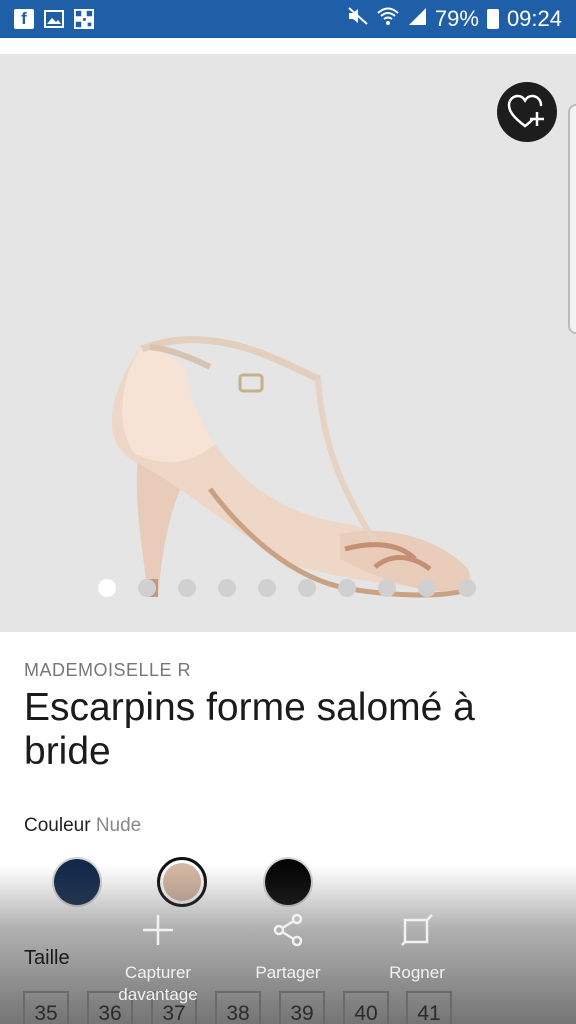  What do you see at coordinates (158, 959) in the screenshot?
I see `capture-more-button: Capturer davantage` at bounding box center [158, 959].